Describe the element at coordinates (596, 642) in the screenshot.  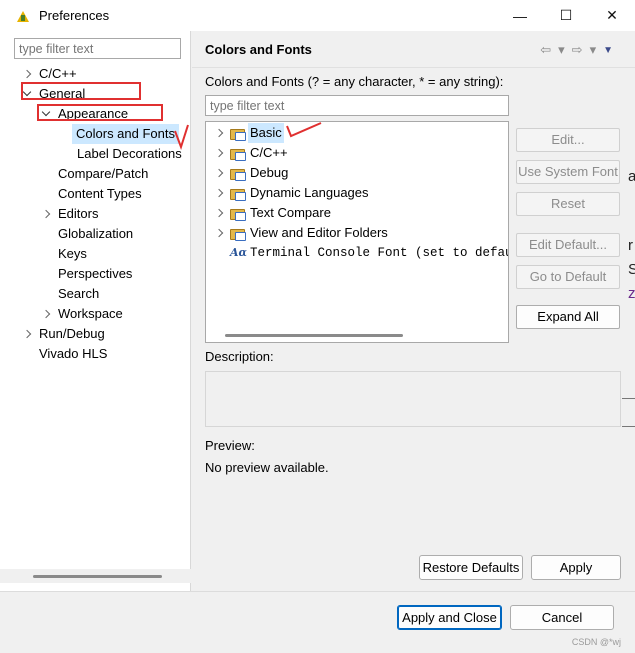
I see `watermark: CSDN @*wj` at that location.